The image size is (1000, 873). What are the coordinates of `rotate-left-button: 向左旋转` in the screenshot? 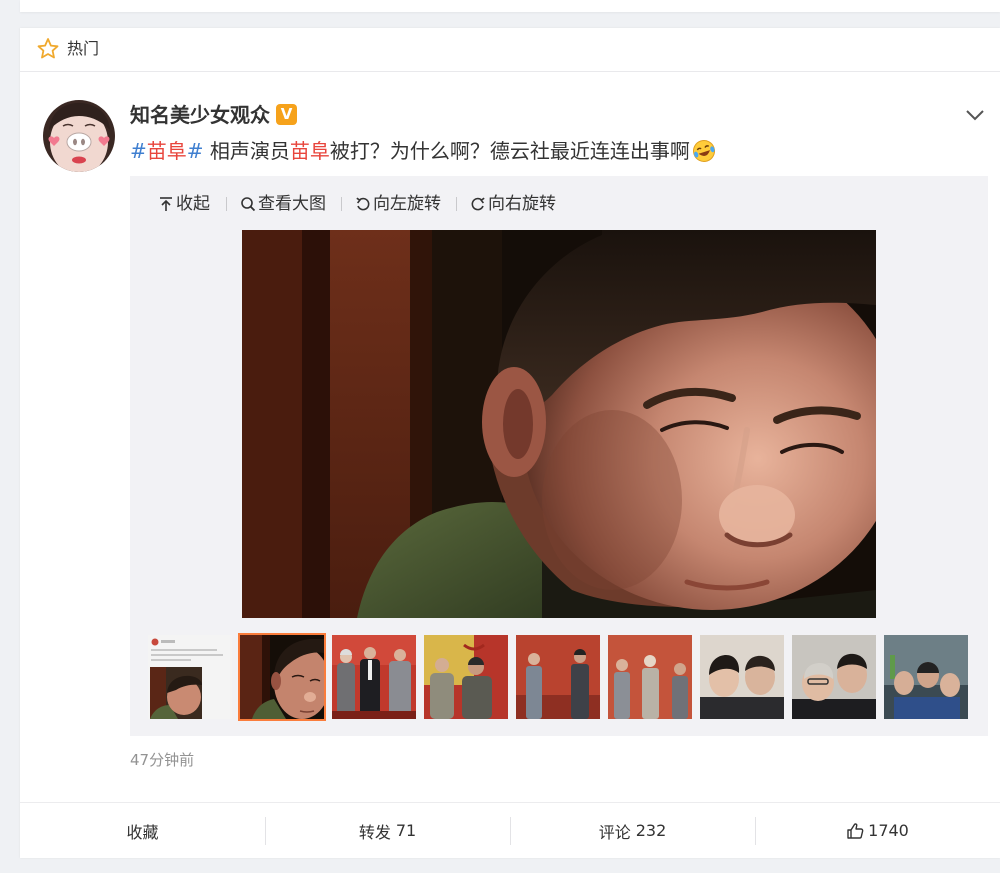 It's located at (398, 204).